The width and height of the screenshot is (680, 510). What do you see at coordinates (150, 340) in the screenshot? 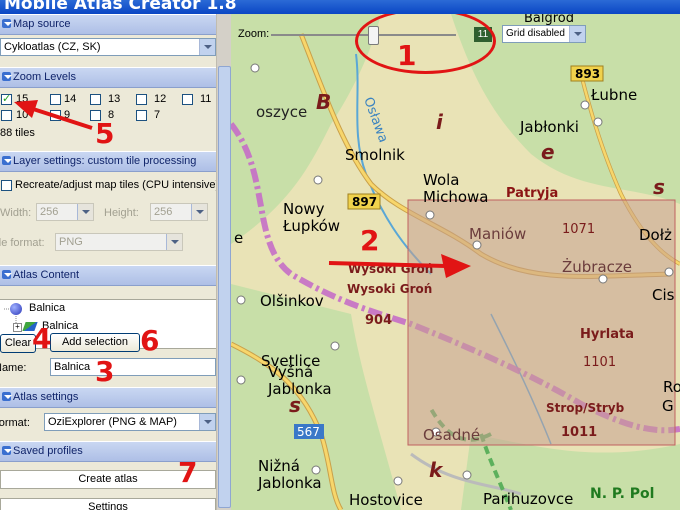
I see `annotation-6: 6` at bounding box center [150, 340].